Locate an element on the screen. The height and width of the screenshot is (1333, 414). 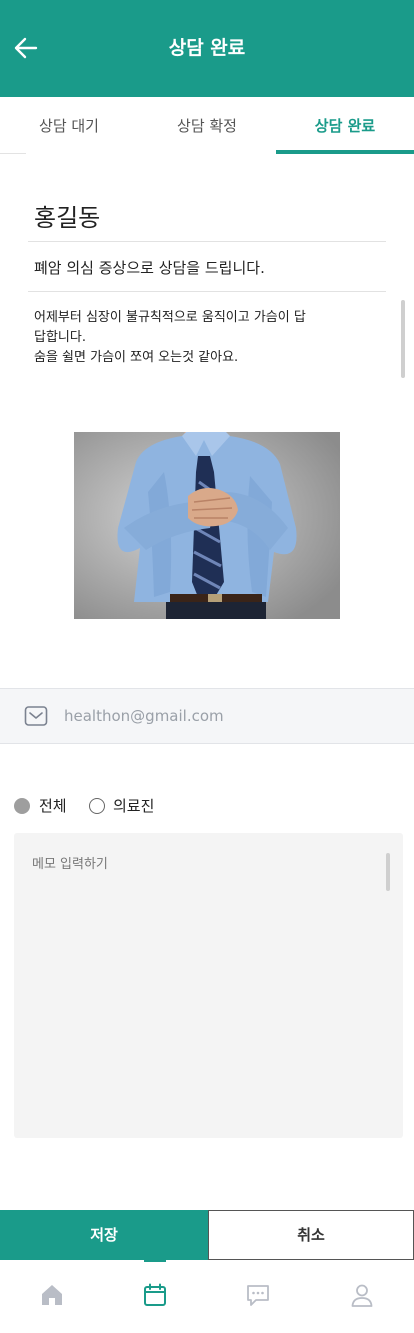
memo-scrollbar is located at coordinates (388, 872).